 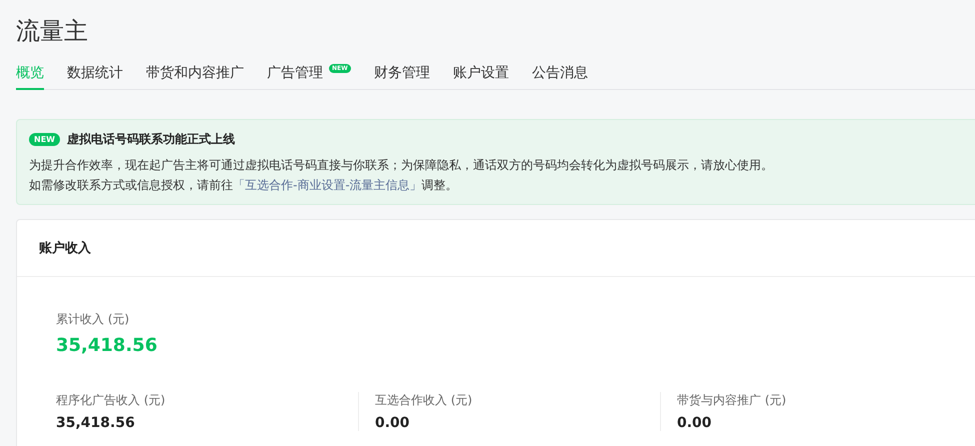 What do you see at coordinates (52, 31) in the screenshot?
I see `page-title: 流量主` at bounding box center [52, 31].